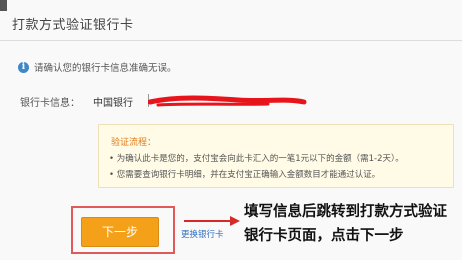  Describe the element at coordinates (105, 68) in the screenshot. I see `notice-text: 请确认您的银行卡信息准确无误。` at that location.